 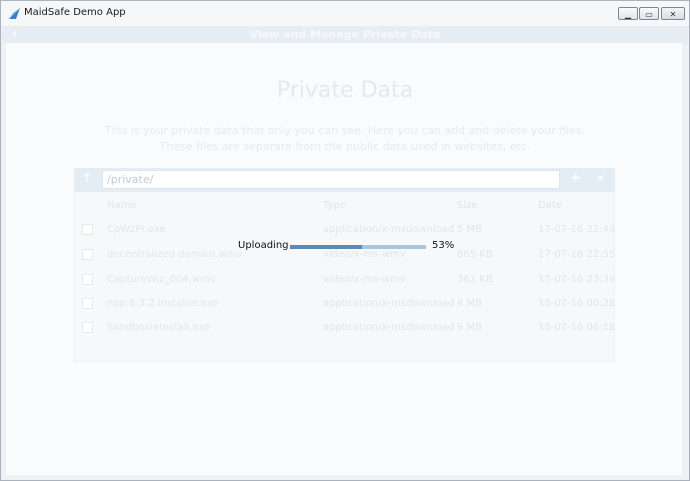 What do you see at coordinates (334, 205) in the screenshot?
I see `column-header-type: Type` at bounding box center [334, 205].